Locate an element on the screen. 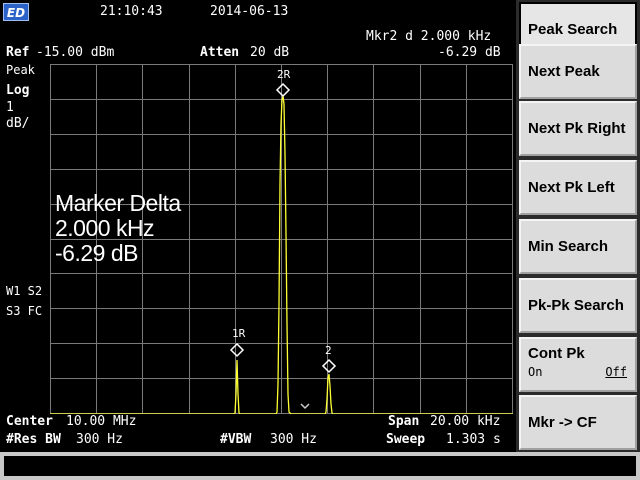 The height and width of the screenshot is (480, 640). next-peak-softkey: Next Peak is located at coordinates (578, 71).